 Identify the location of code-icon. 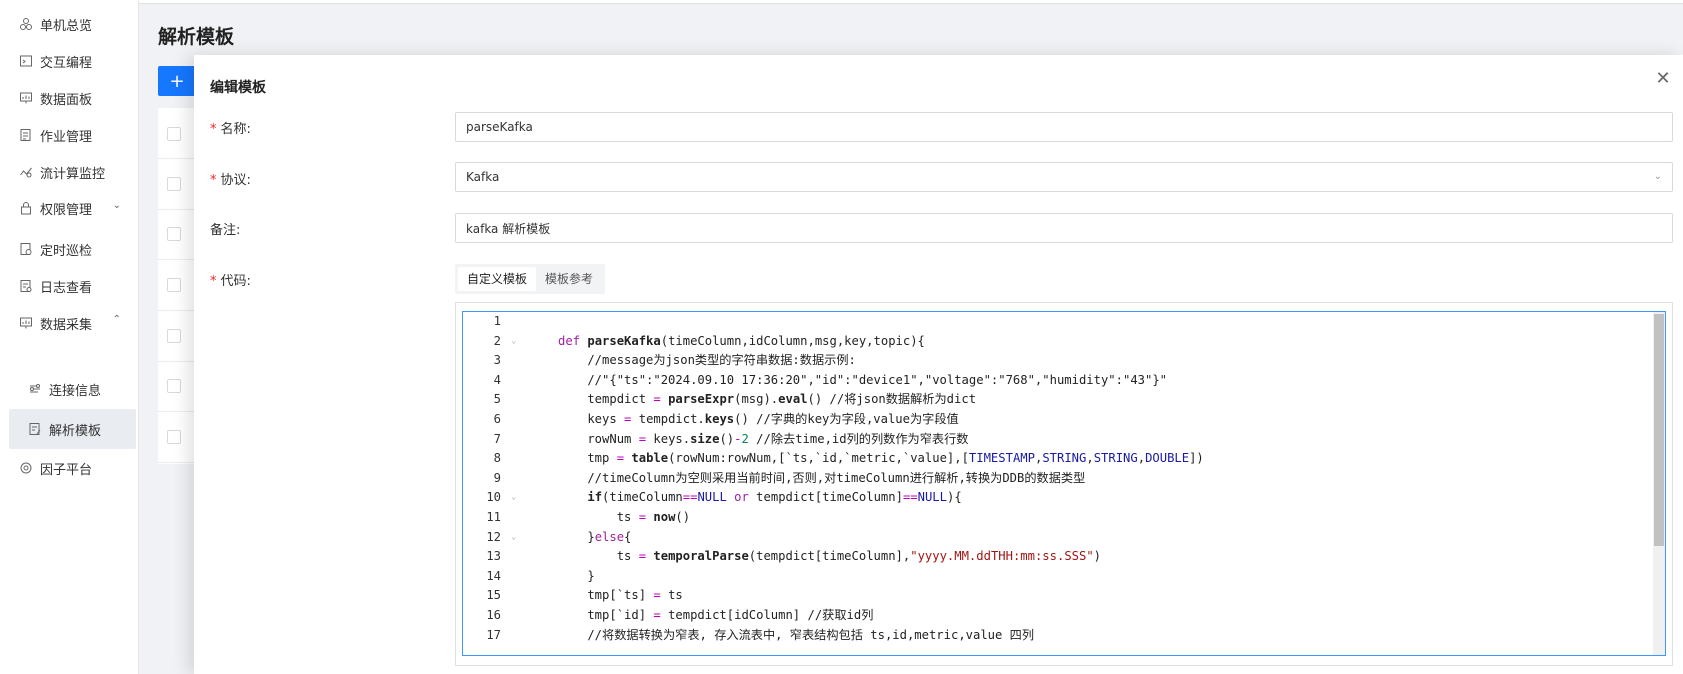
(26, 61).